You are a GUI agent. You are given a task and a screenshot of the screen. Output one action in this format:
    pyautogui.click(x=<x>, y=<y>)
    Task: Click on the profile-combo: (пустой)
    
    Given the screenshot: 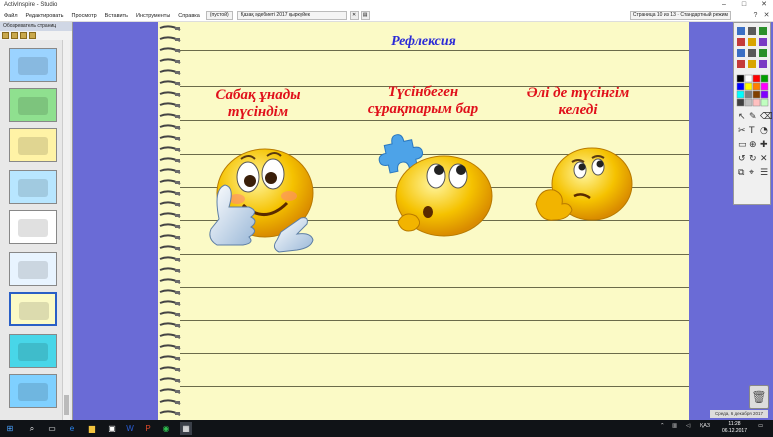 What is the action you would take?
    pyautogui.click(x=219, y=15)
    